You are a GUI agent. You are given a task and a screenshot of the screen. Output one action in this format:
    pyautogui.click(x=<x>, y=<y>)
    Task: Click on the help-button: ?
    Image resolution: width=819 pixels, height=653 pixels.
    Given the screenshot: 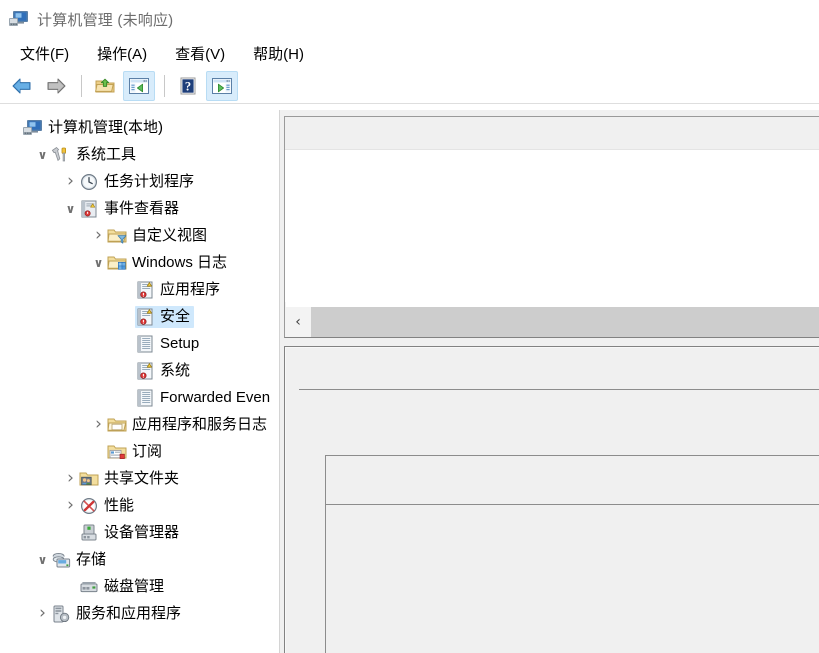 What is the action you would take?
    pyautogui.click(x=188, y=86)
    